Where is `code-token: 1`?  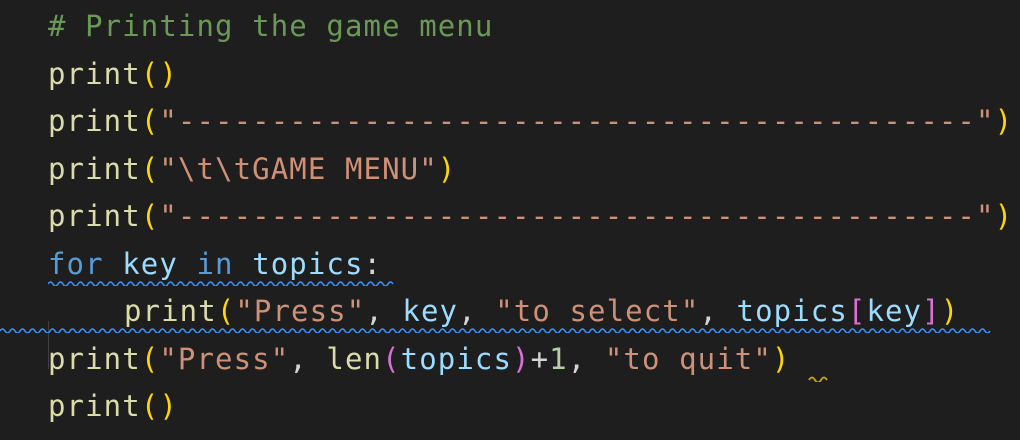 code-token: 1 is located at coordinates (558, 358).